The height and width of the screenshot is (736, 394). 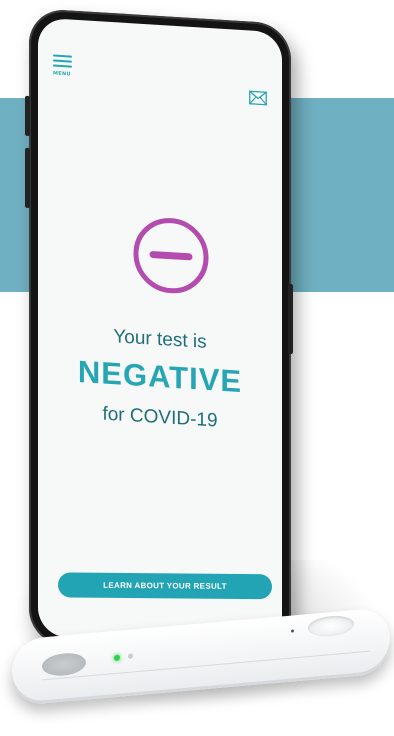 What do you see at coordinates (64, 664) in the screenshot?
I see `device-sample-port` at bounding box center [64, 664].